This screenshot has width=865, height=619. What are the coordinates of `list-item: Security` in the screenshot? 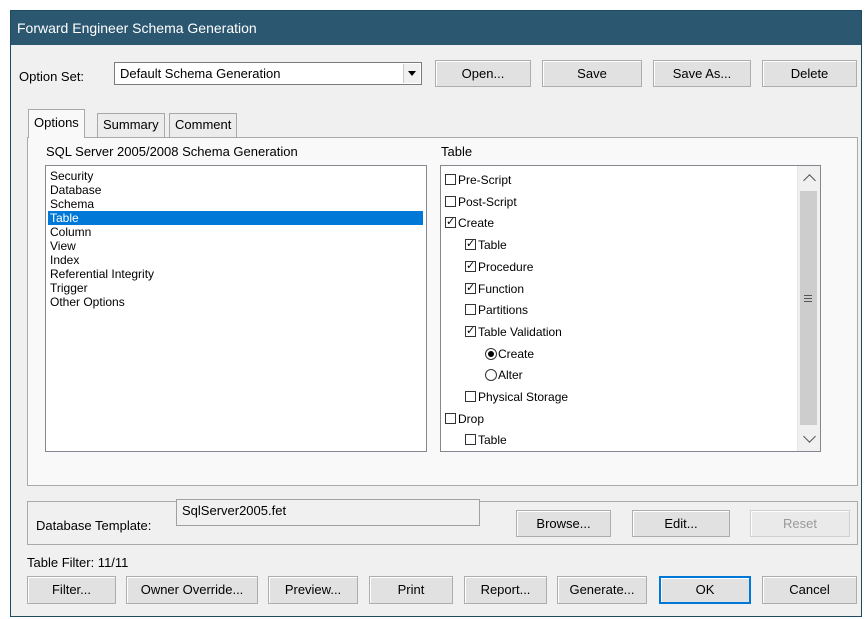 It's located at (70, 176).